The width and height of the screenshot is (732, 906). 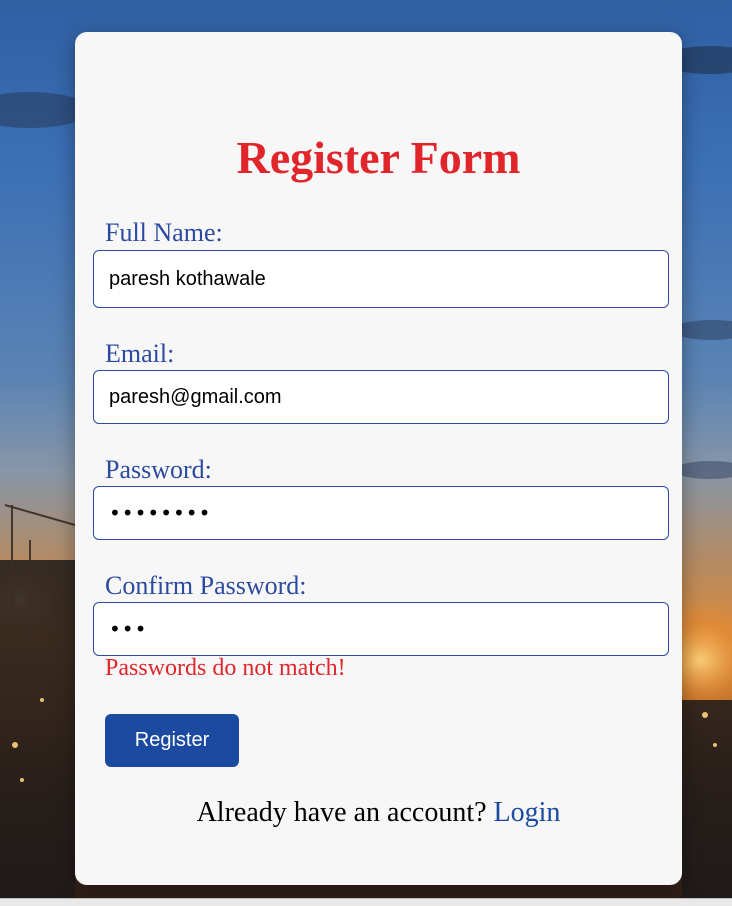 What do you see at coordinates (366, 902) in the screenshot?
I see `page-bottom-edge` at bounding box center [366, 902].